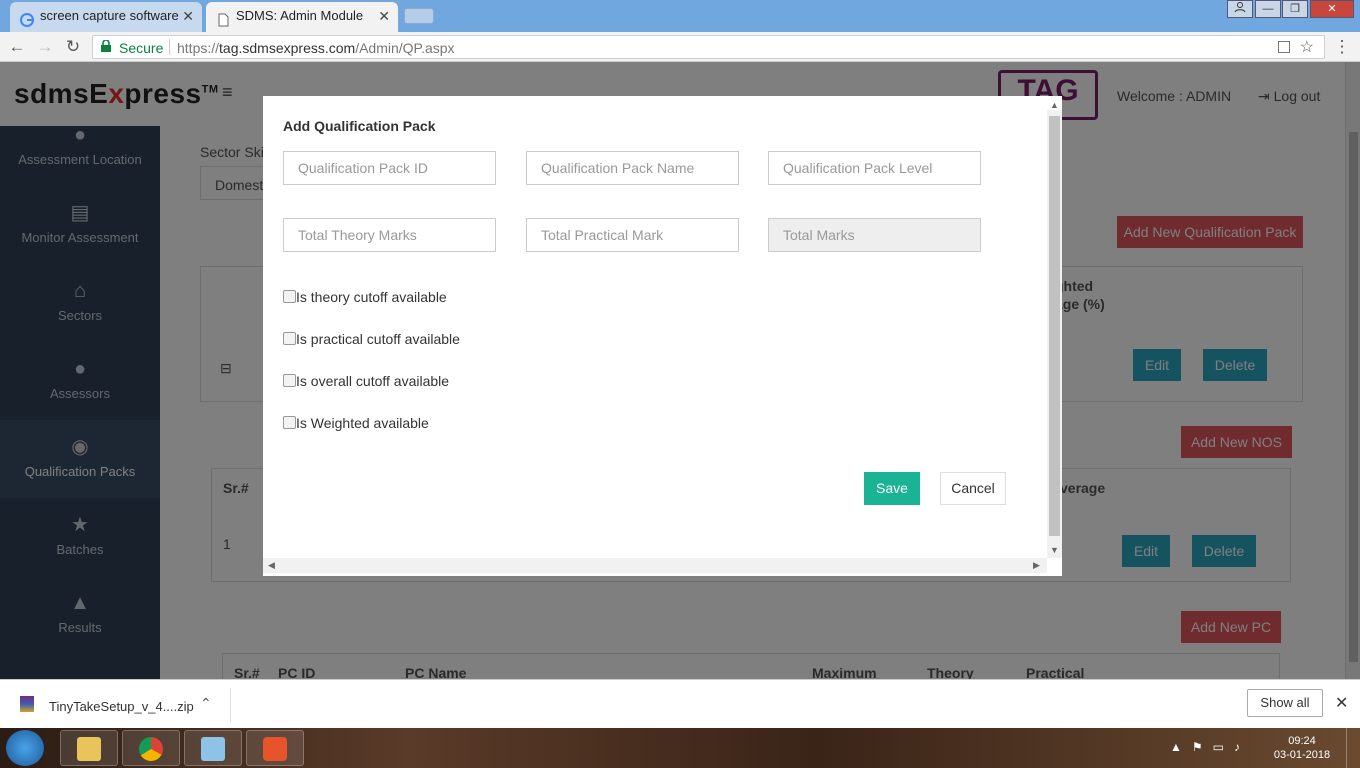 The image size is (1360, 768). I want to click on practical-cutoff-checkbox, so click(289, 338).